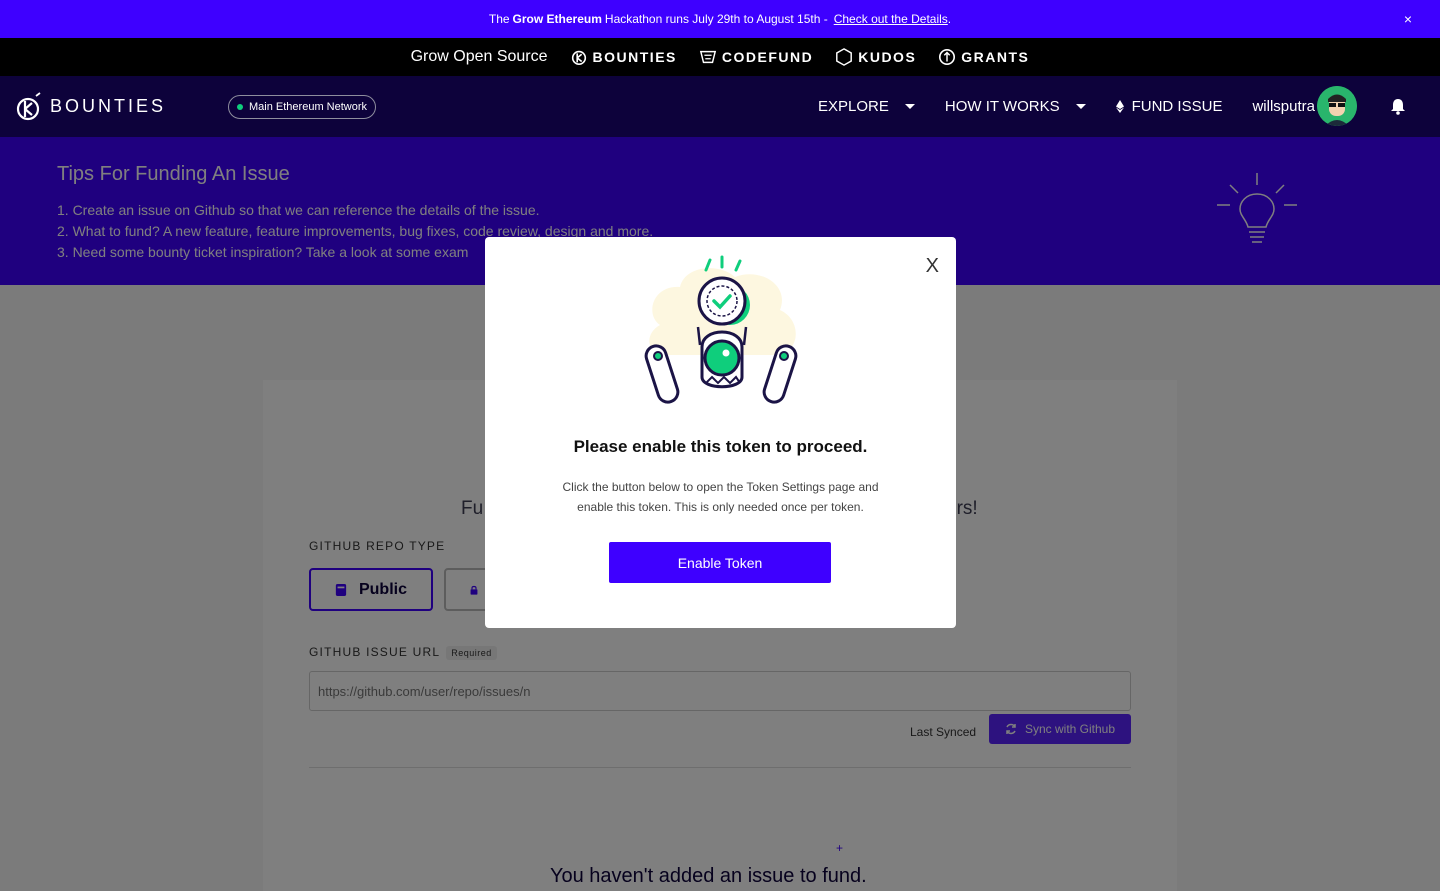 The width and height of the screenshot is (1440, 891). I want to click on nav-how-it-works: HOW IT WORKS, so click(1015, 106).